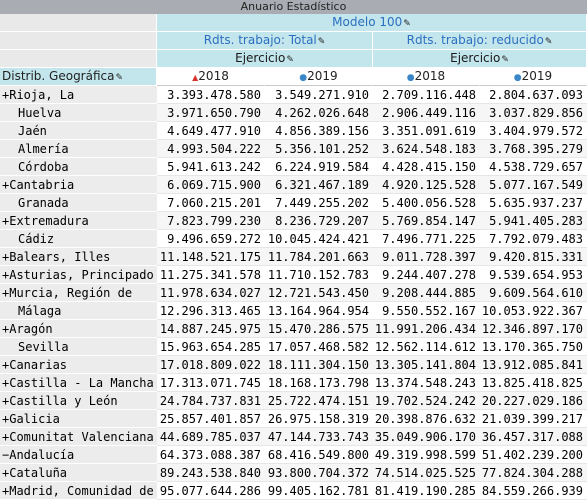  What do you see at coordinates (78, 41) in the screenshot?
I see `corner-cell` at bounding box center [78, 41].